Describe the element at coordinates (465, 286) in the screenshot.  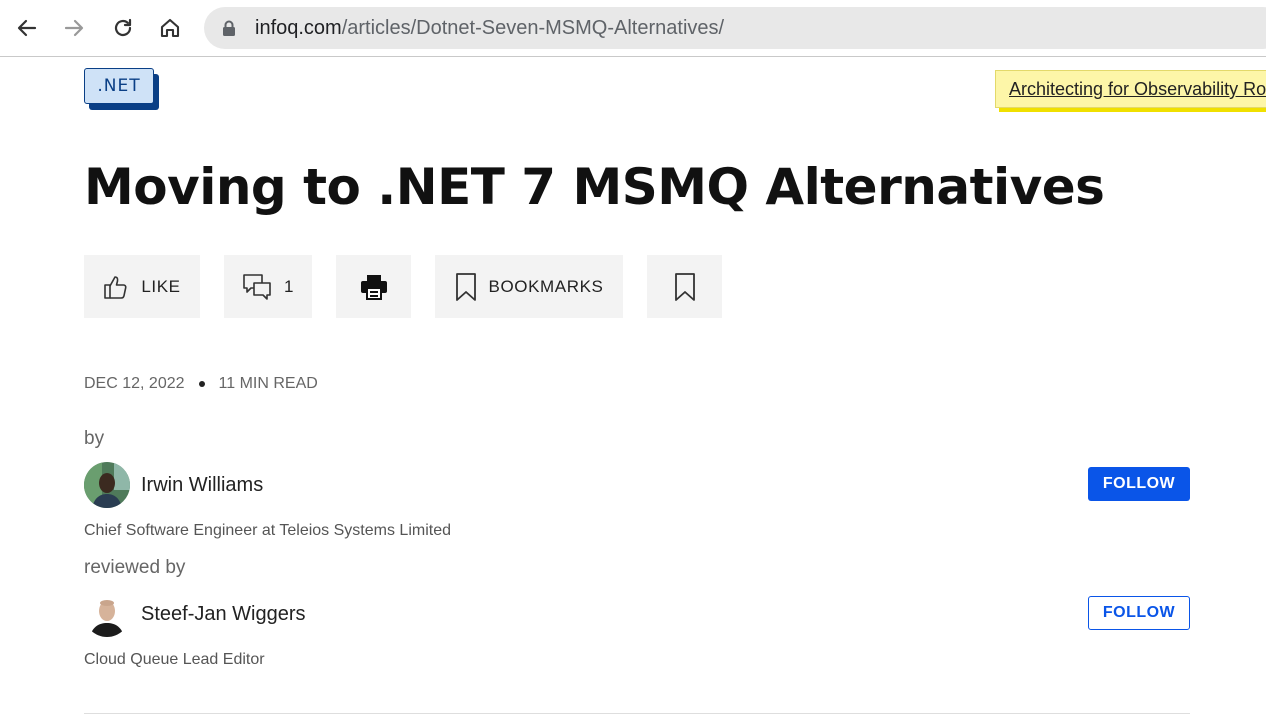
I see `bookmark-outline-icon` at that location.